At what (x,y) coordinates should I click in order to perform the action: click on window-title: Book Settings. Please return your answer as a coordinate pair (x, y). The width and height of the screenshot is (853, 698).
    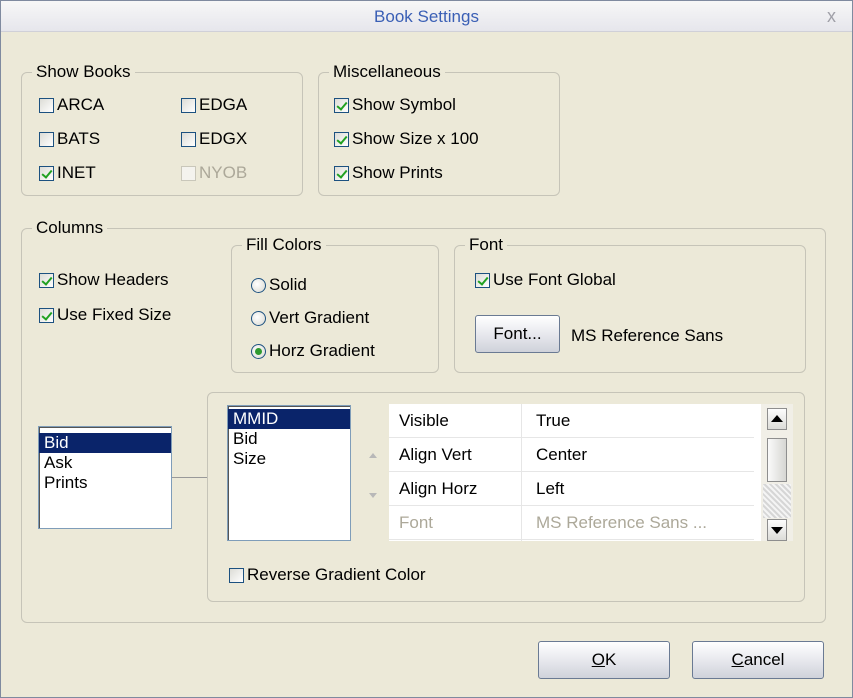
    Looking at the image, I should click on (426, 16).